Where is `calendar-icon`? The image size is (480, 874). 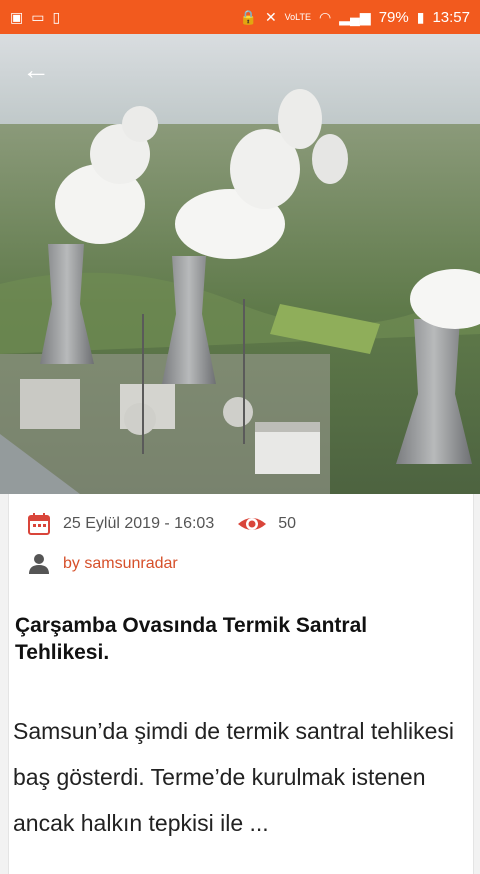
calendar-icon is located at coordinates (39, 524).